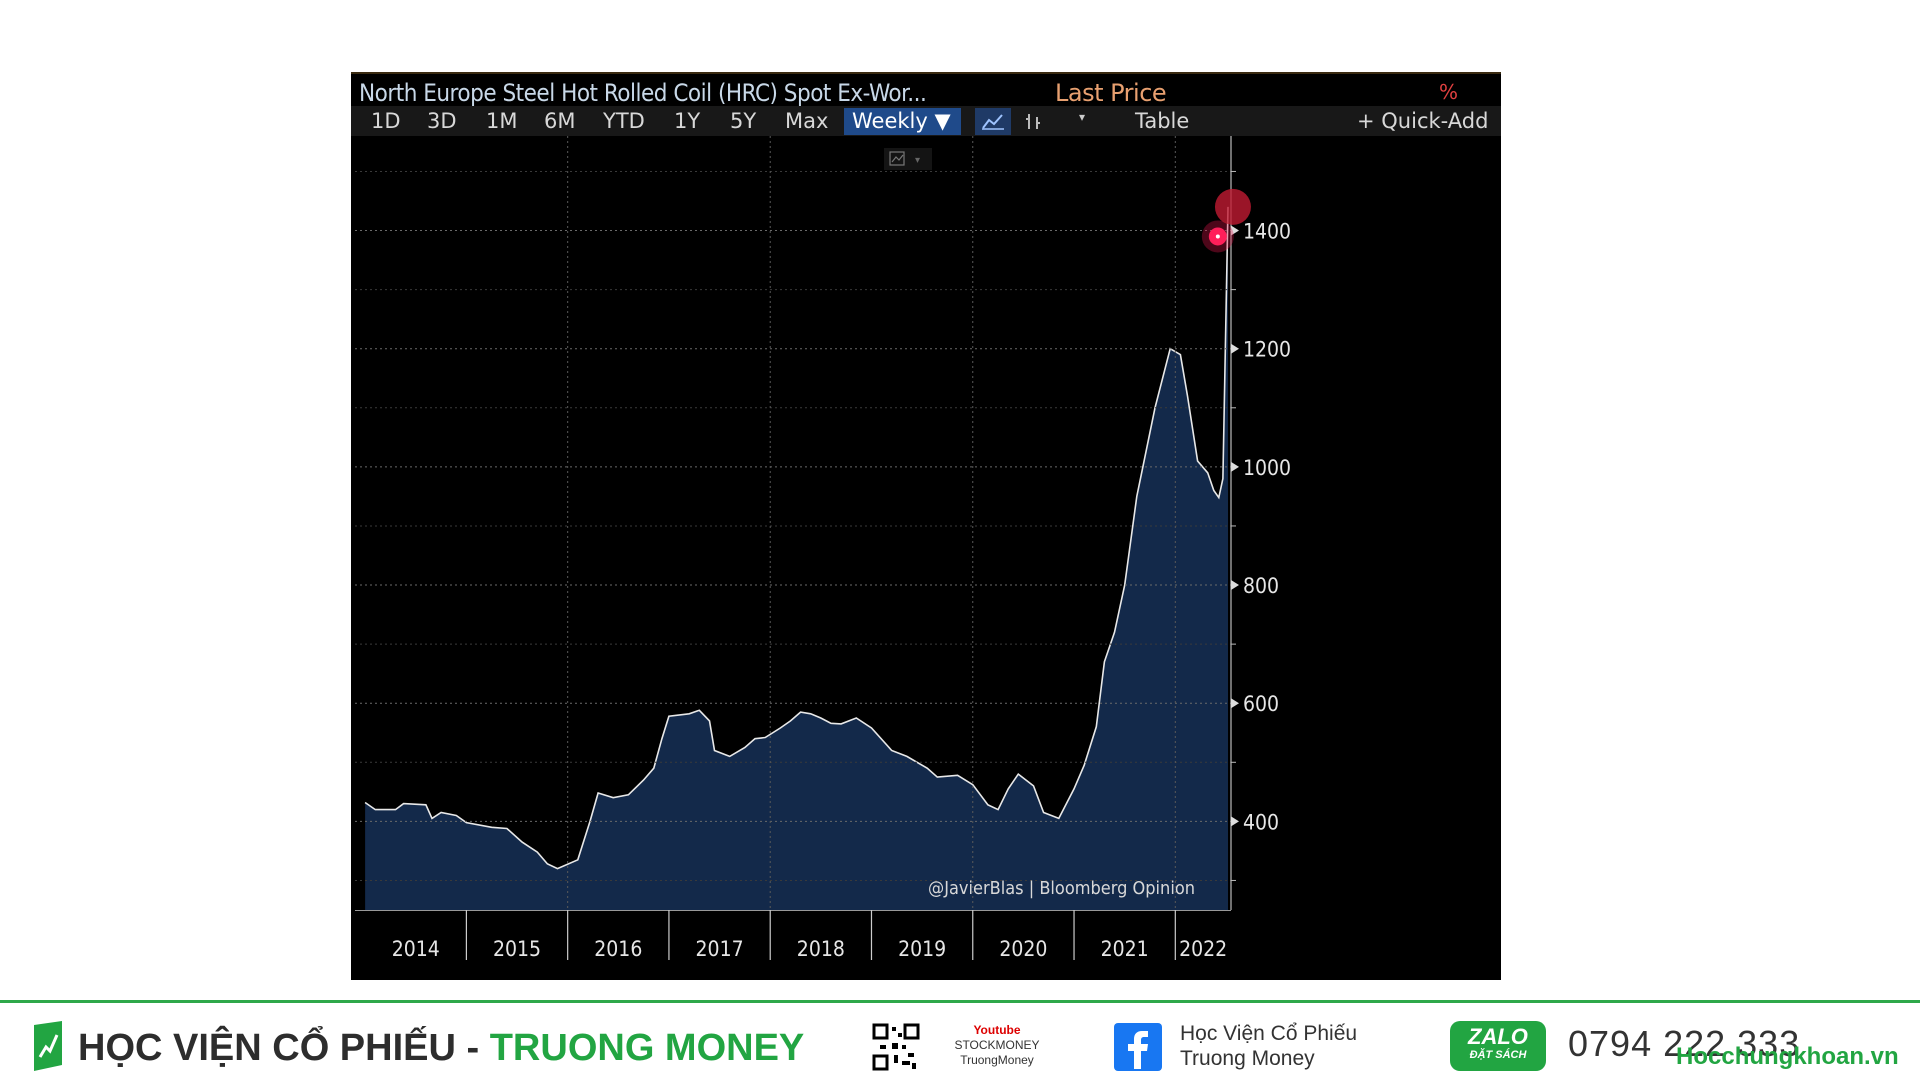  Describe the element at coordinates (1203, 949) in the screenshot. I see `x-tick-label: 2022` at that location.